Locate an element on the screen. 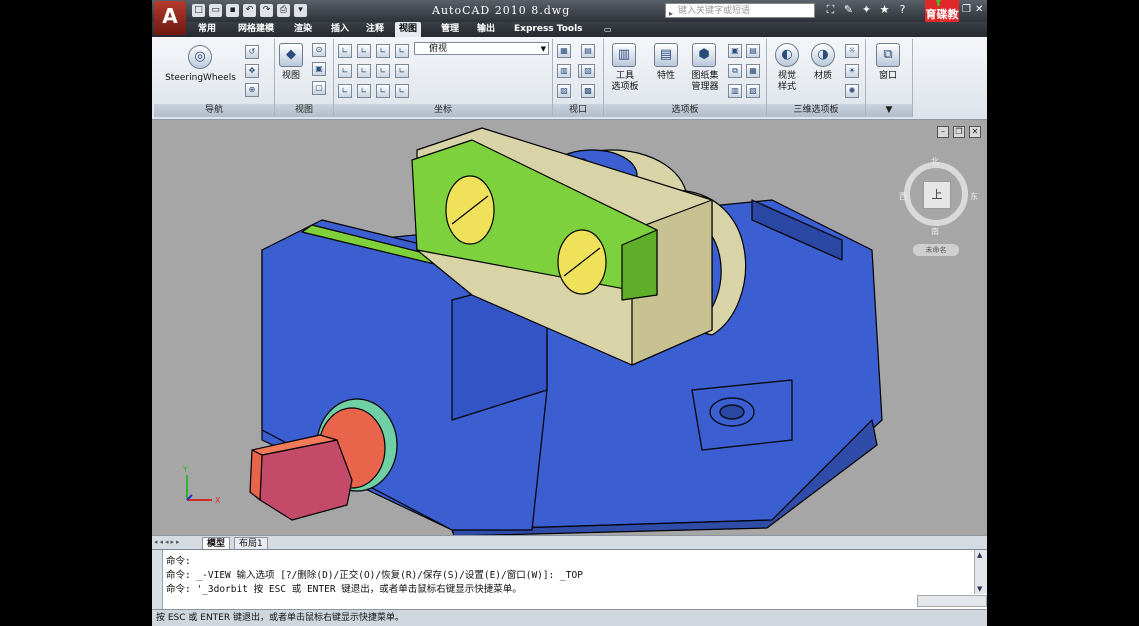  ucs-view-icon: ∟ is located at coordinates (364, 91).